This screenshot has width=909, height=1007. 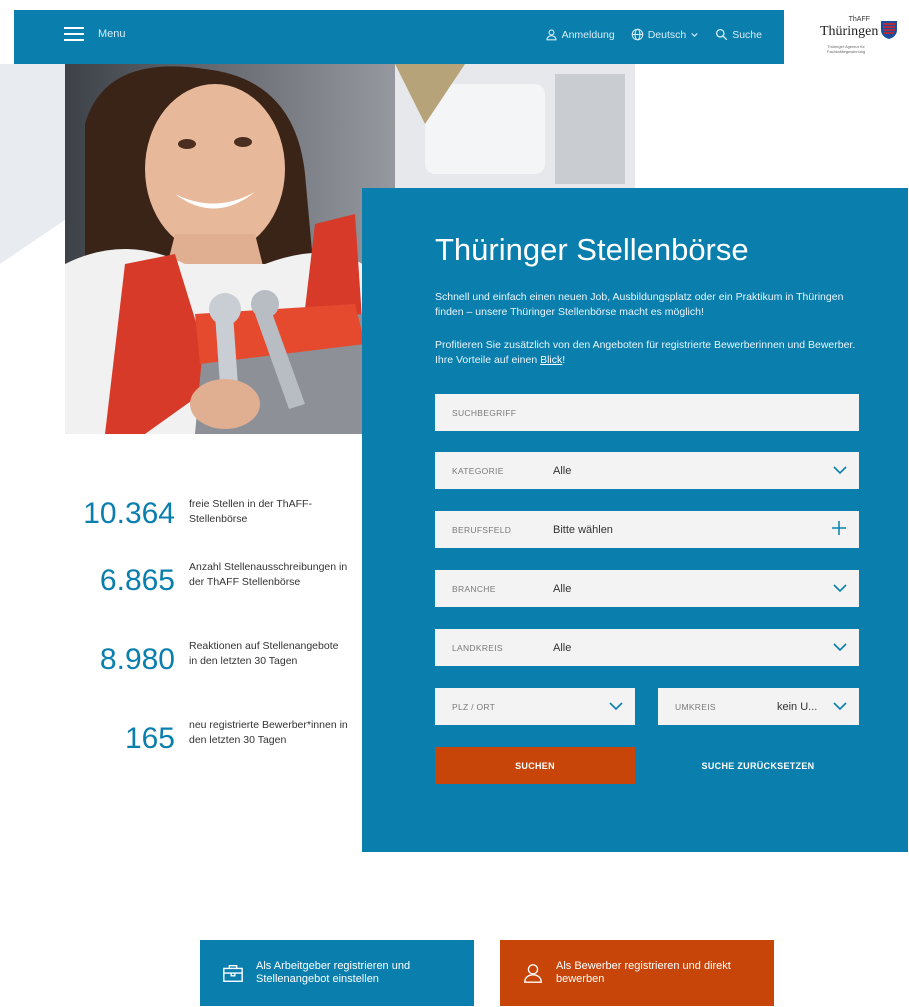 What do you see at coordinates (474, 706) in the screenshot?
I see `zip-city-label: PLZ / ORT` at bounding box center [474, 706].